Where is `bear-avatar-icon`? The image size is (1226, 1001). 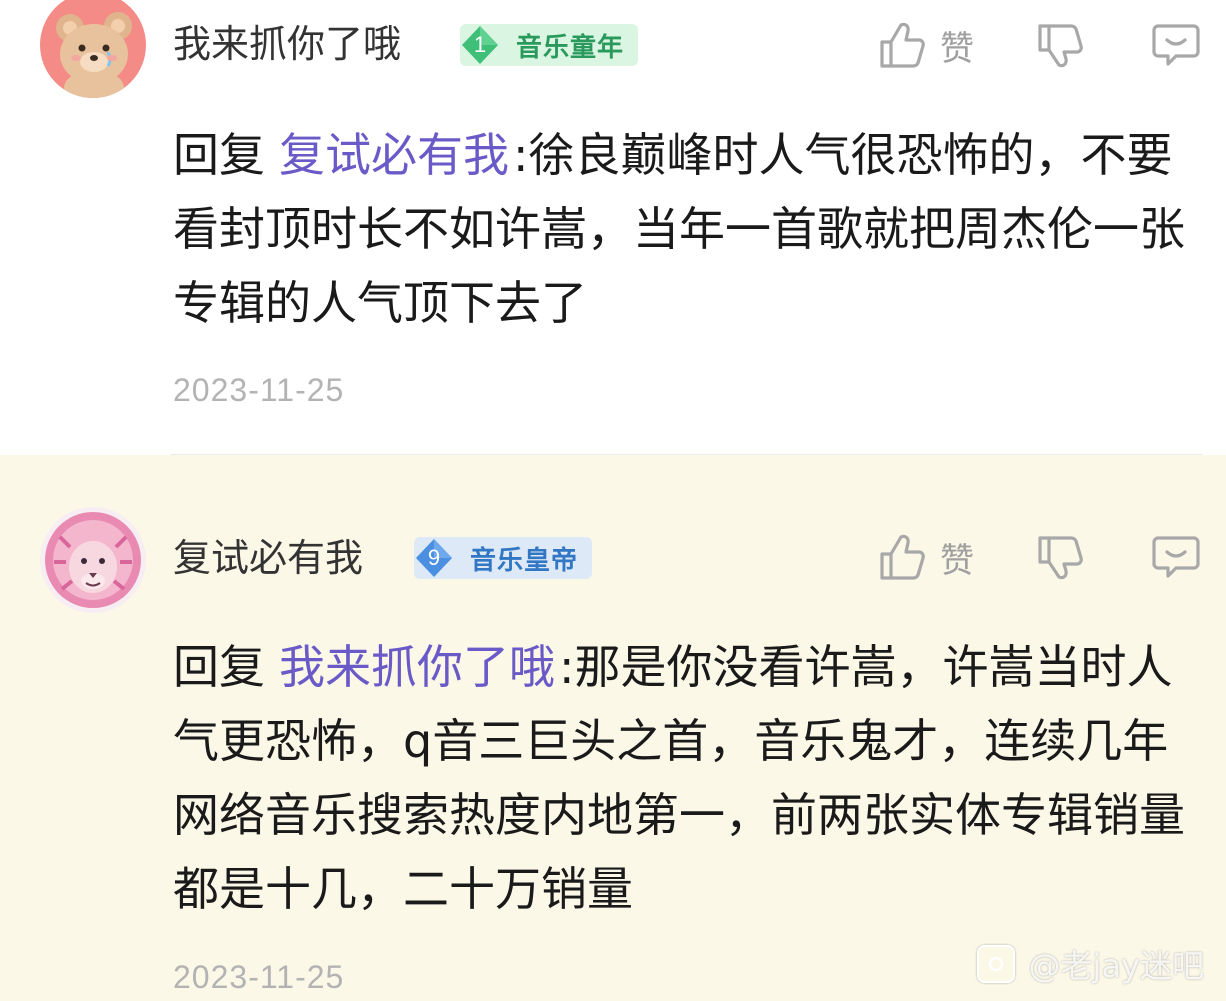 bear-avatar-icon is located at coordinates (93, 49).